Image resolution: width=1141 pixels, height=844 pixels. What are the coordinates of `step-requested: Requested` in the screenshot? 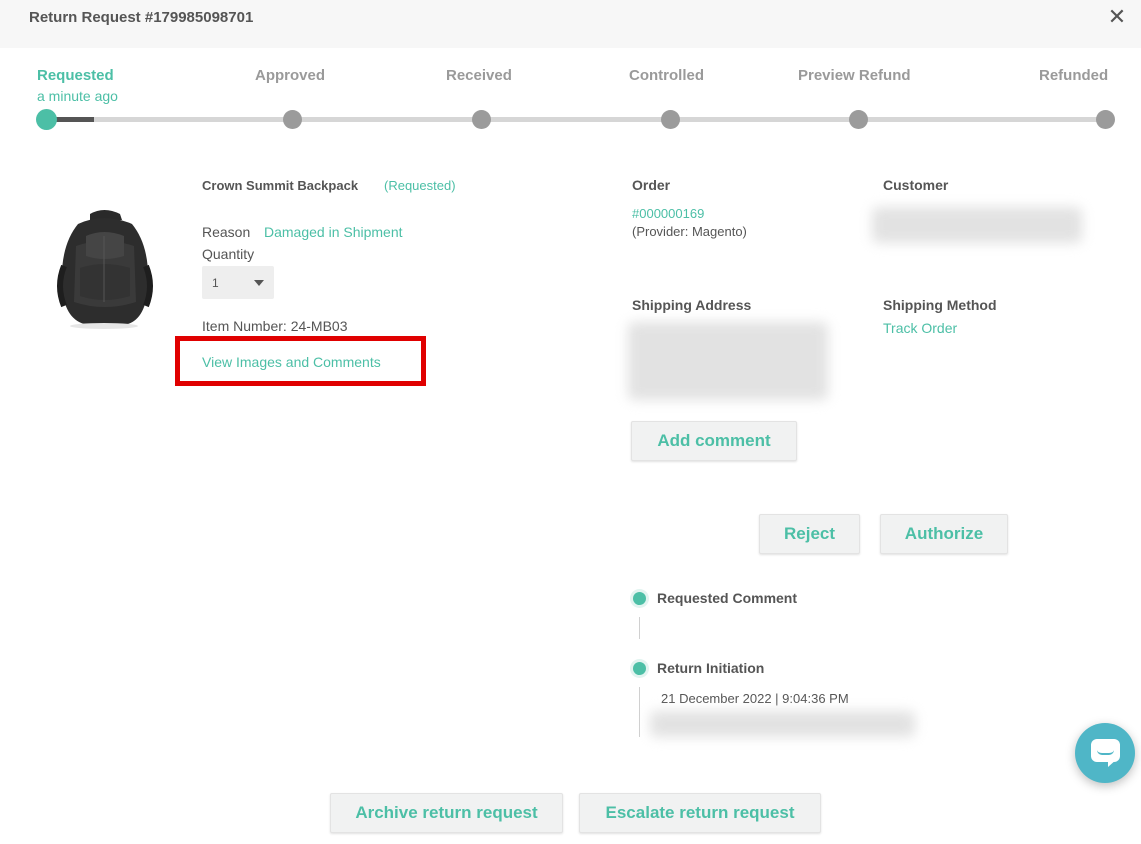 It's located at (75, 75).